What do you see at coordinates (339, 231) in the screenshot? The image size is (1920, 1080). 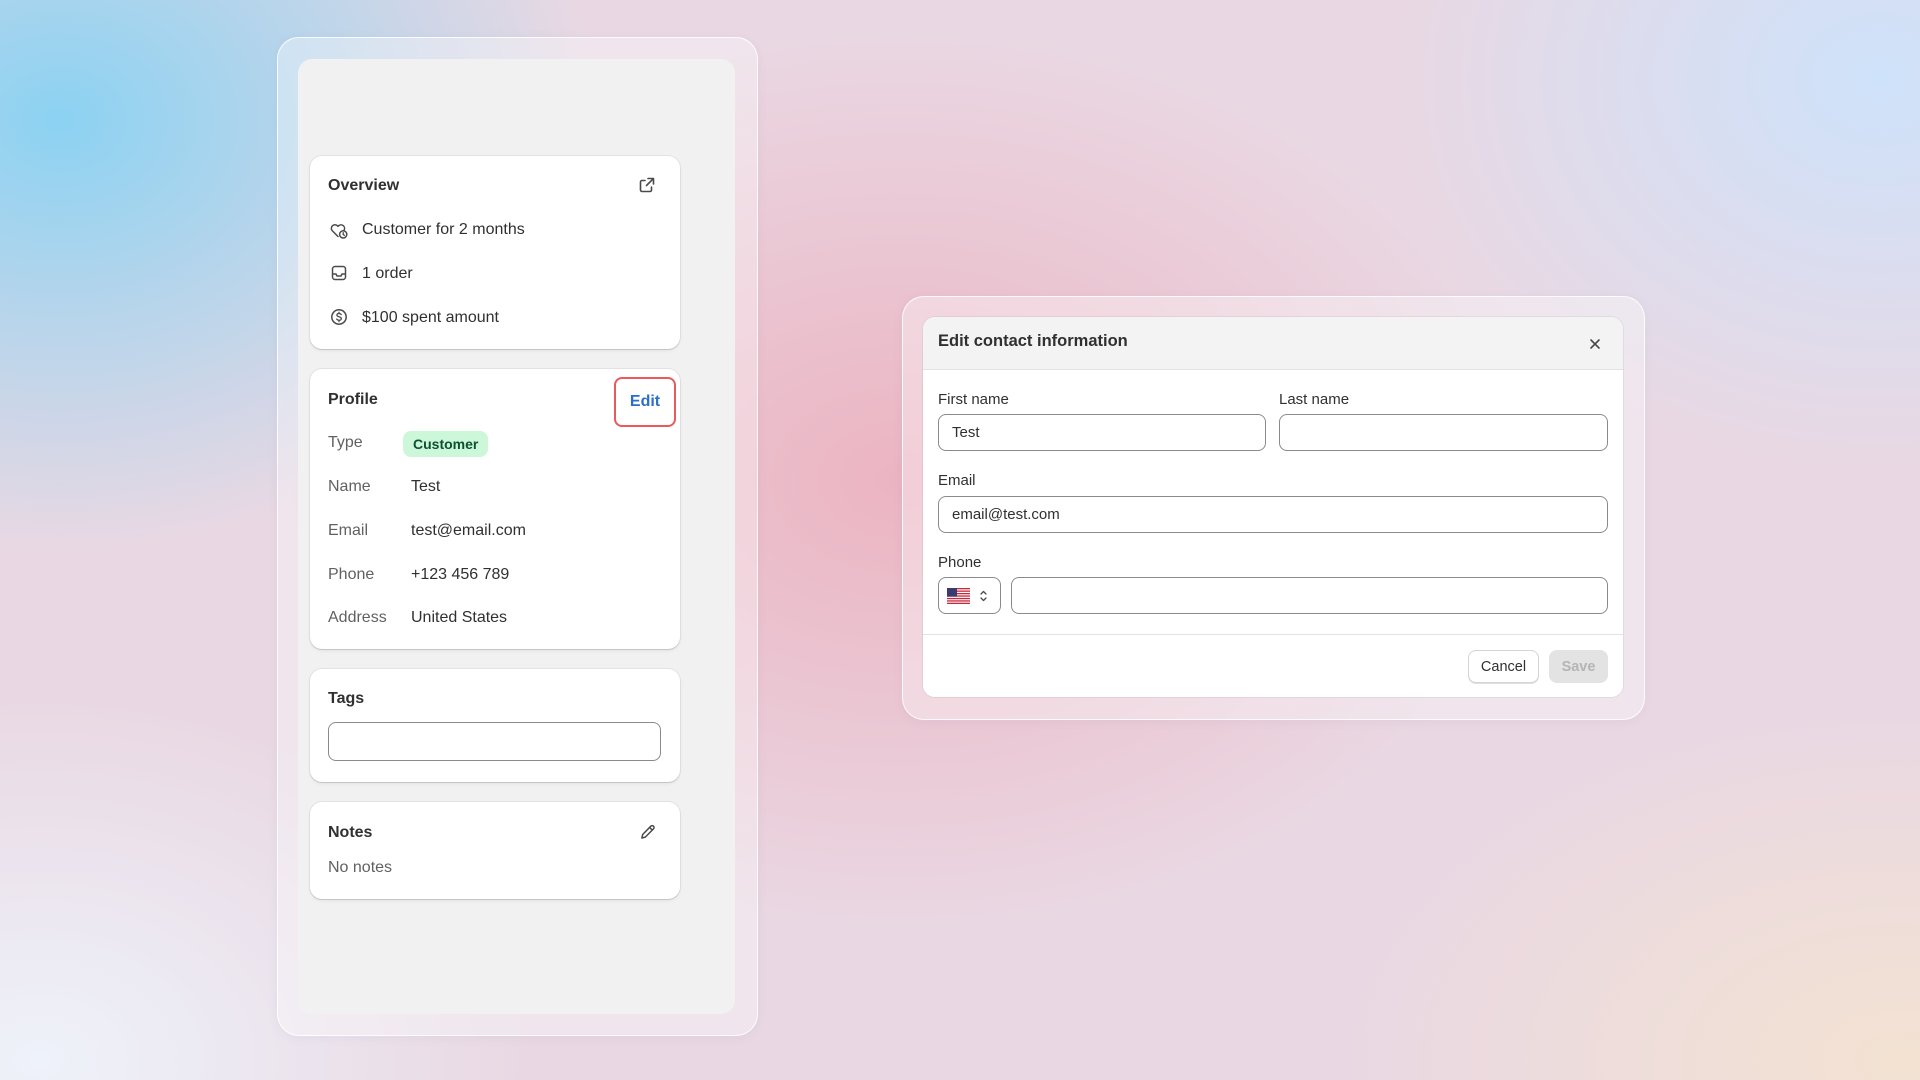 I see `customer-since-icon` at bounding box center [339, 231].